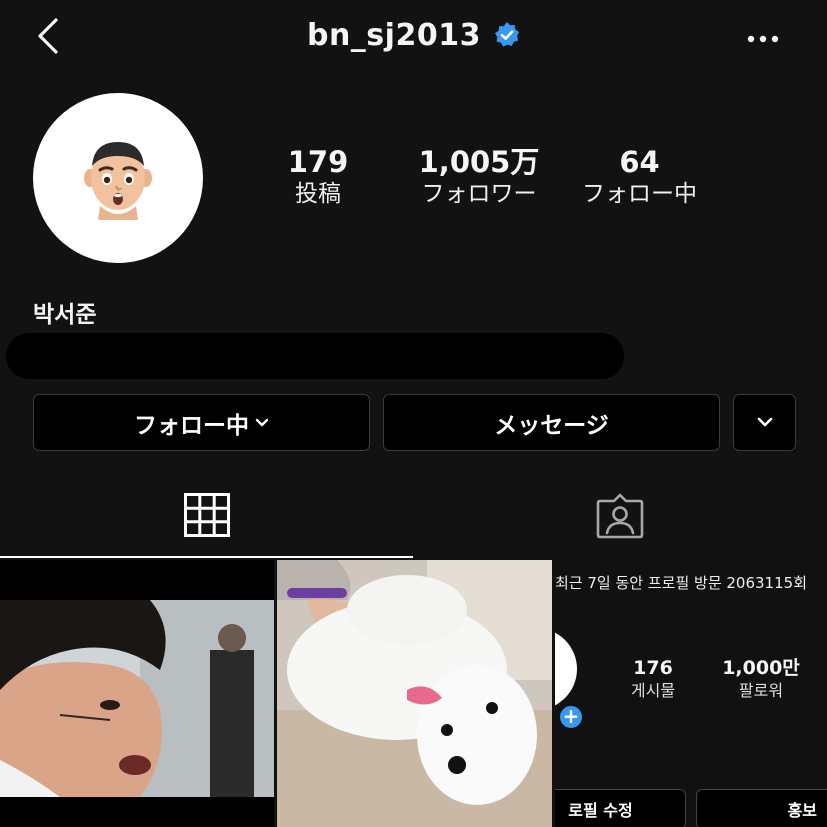  What do you see at coordinates (191, 425) in the screenshot?
I see `following-button-label: フォロー中` at bounding box center [191, 425].